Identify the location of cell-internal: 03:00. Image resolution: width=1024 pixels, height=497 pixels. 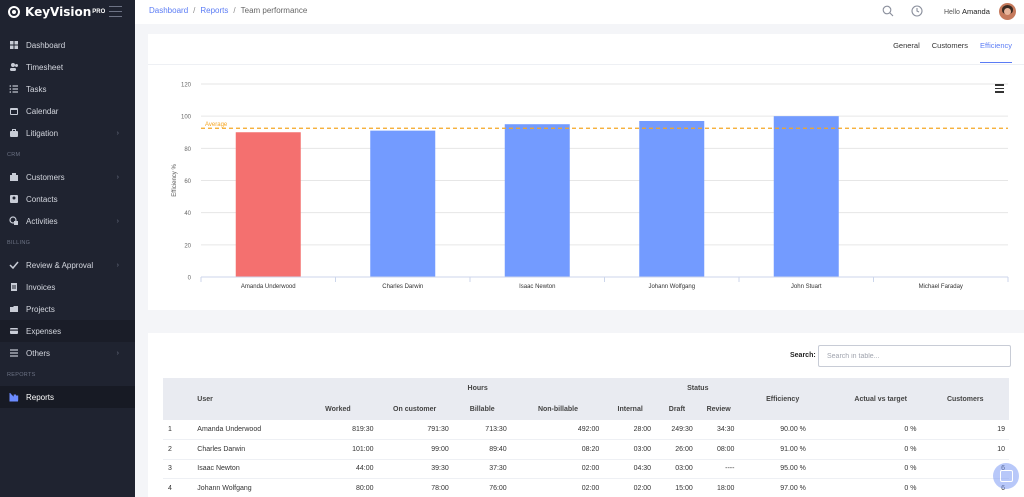
(630, 449).